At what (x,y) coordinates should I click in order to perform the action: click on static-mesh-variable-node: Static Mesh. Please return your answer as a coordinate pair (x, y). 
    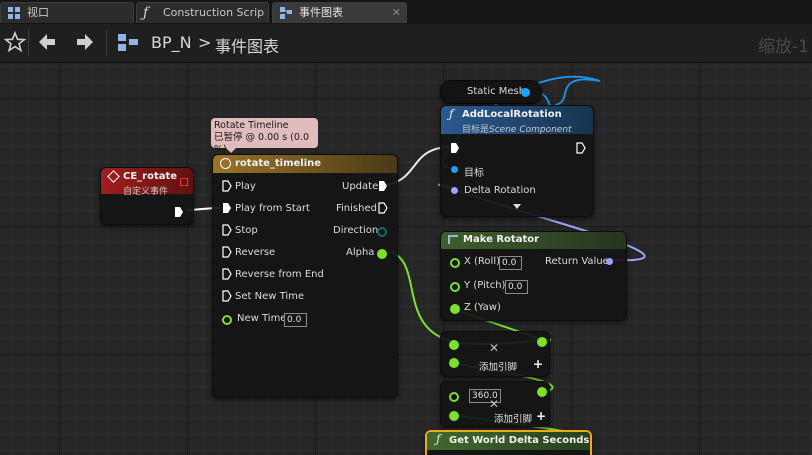
    Looking at the image, I should click on (491, 92).